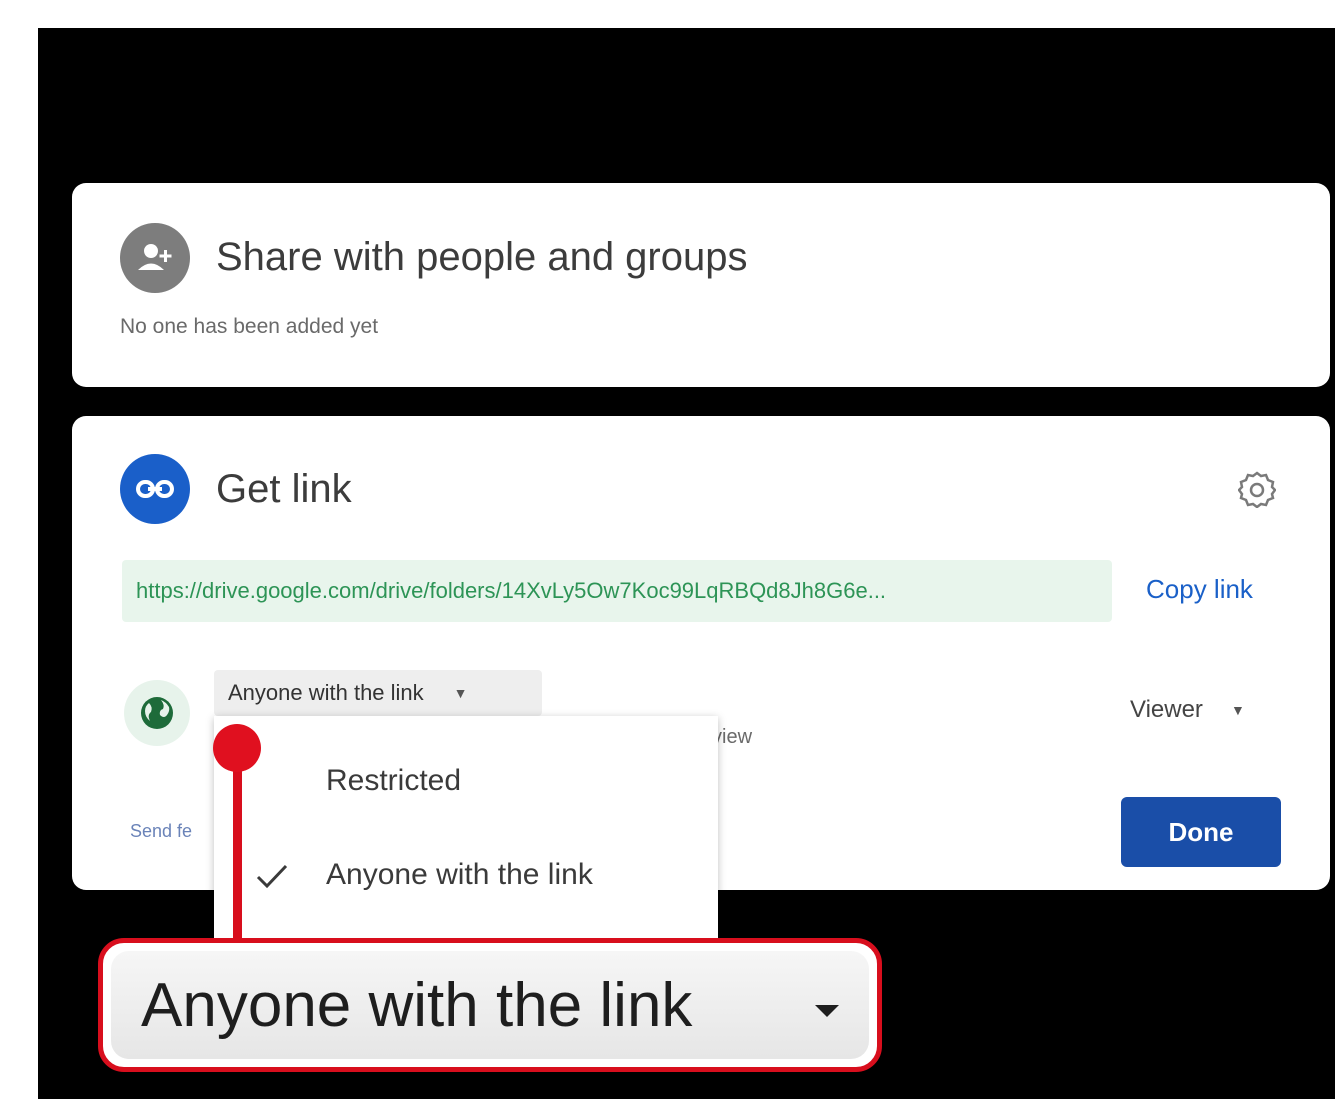  What do you see at coordinates (1201, 832) in the screenshot?
I see `done-button: Done` at bounding box center [1201, 832].